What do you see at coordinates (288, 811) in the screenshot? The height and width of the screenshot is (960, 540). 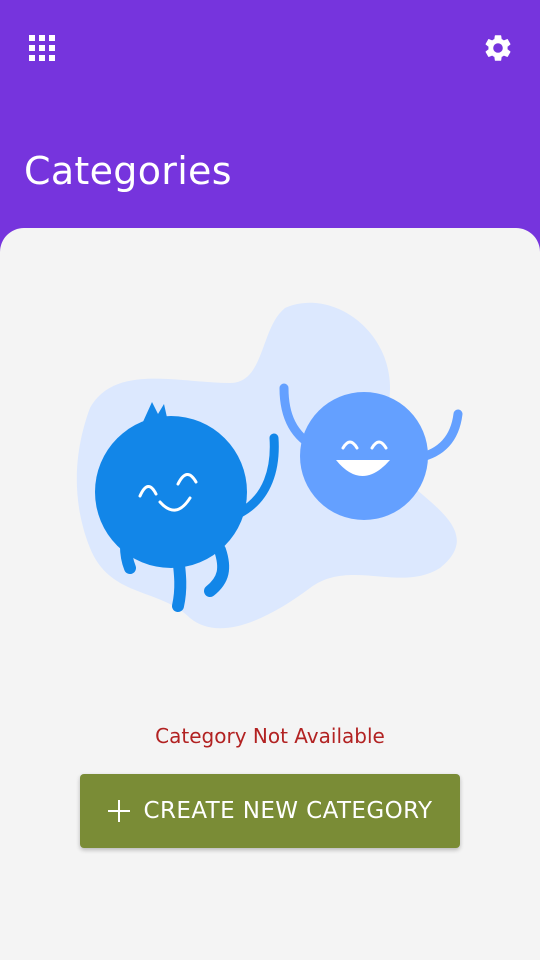 I see `create-category-label: CREATE NEW CATEGORY` at bounding box center [288, 811].